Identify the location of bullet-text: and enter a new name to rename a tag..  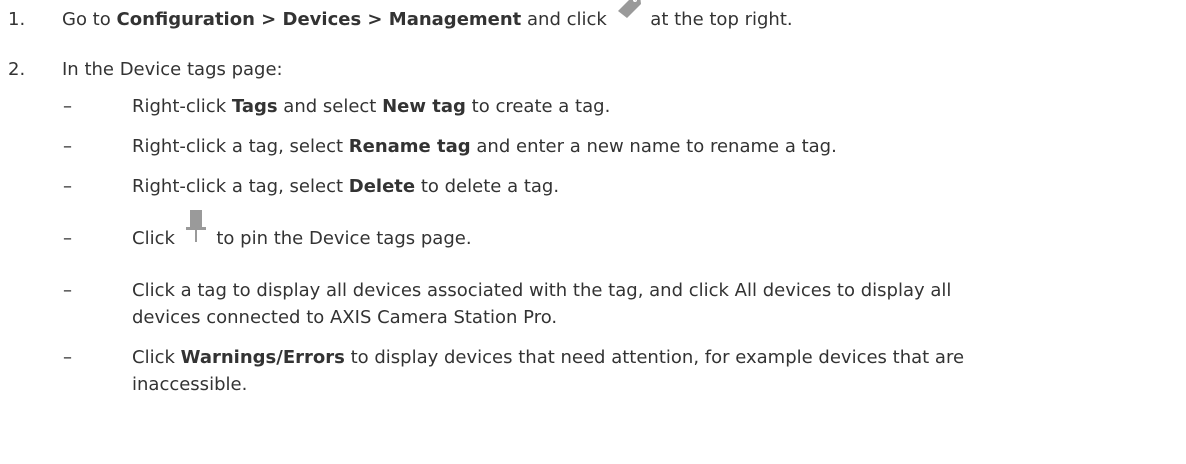
(656, 146).